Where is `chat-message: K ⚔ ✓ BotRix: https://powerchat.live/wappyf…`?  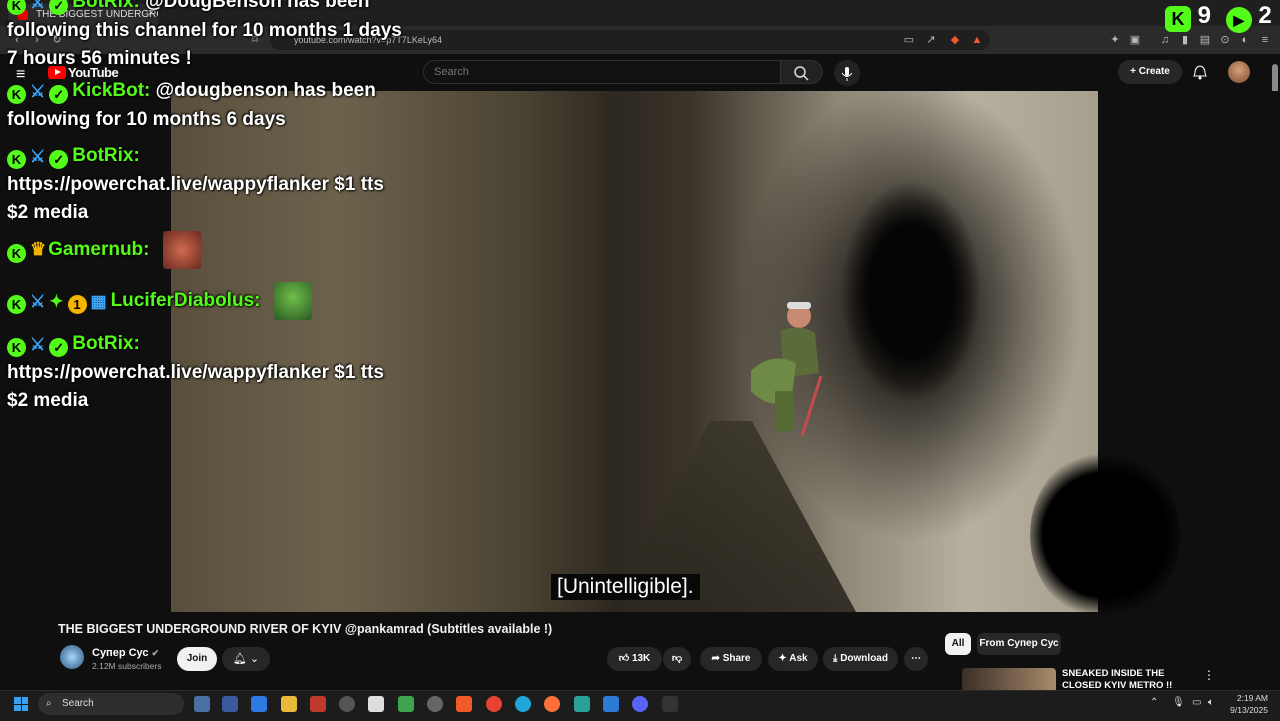
chat-message: K ⚔ ✓ BotRix: https://powerchat.live/wappyf… is located at coordinates (204, 184).